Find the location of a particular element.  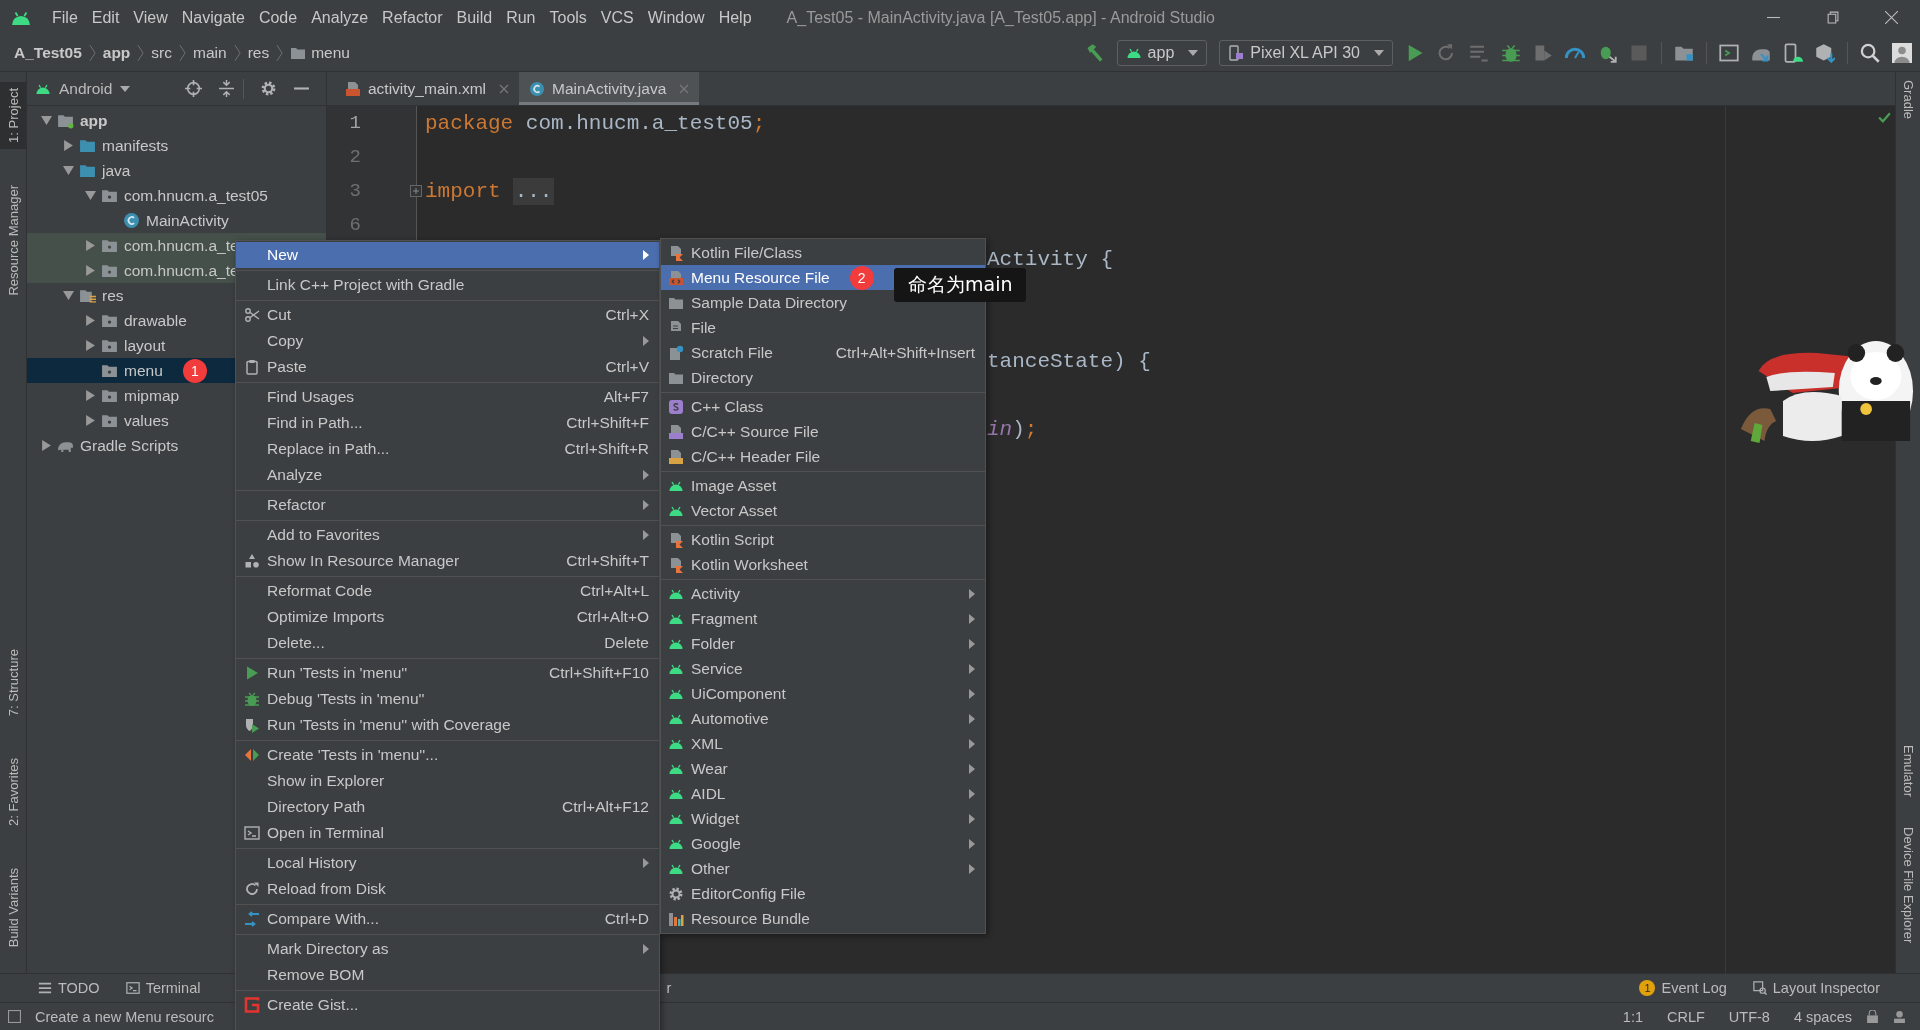

breadcrumb-item: A_Test05 is located at coordinates (48, 53).